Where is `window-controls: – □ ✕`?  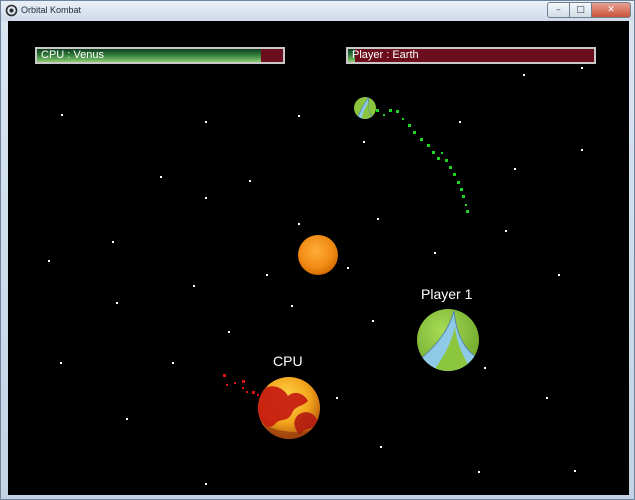 window-controls: – □ ✕ is located at coordinates (589, 10).